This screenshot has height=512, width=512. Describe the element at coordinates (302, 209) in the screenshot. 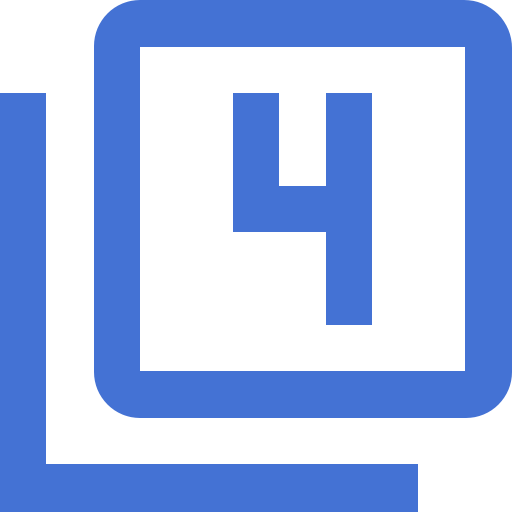

I see `digit-four-glyph` at that location.